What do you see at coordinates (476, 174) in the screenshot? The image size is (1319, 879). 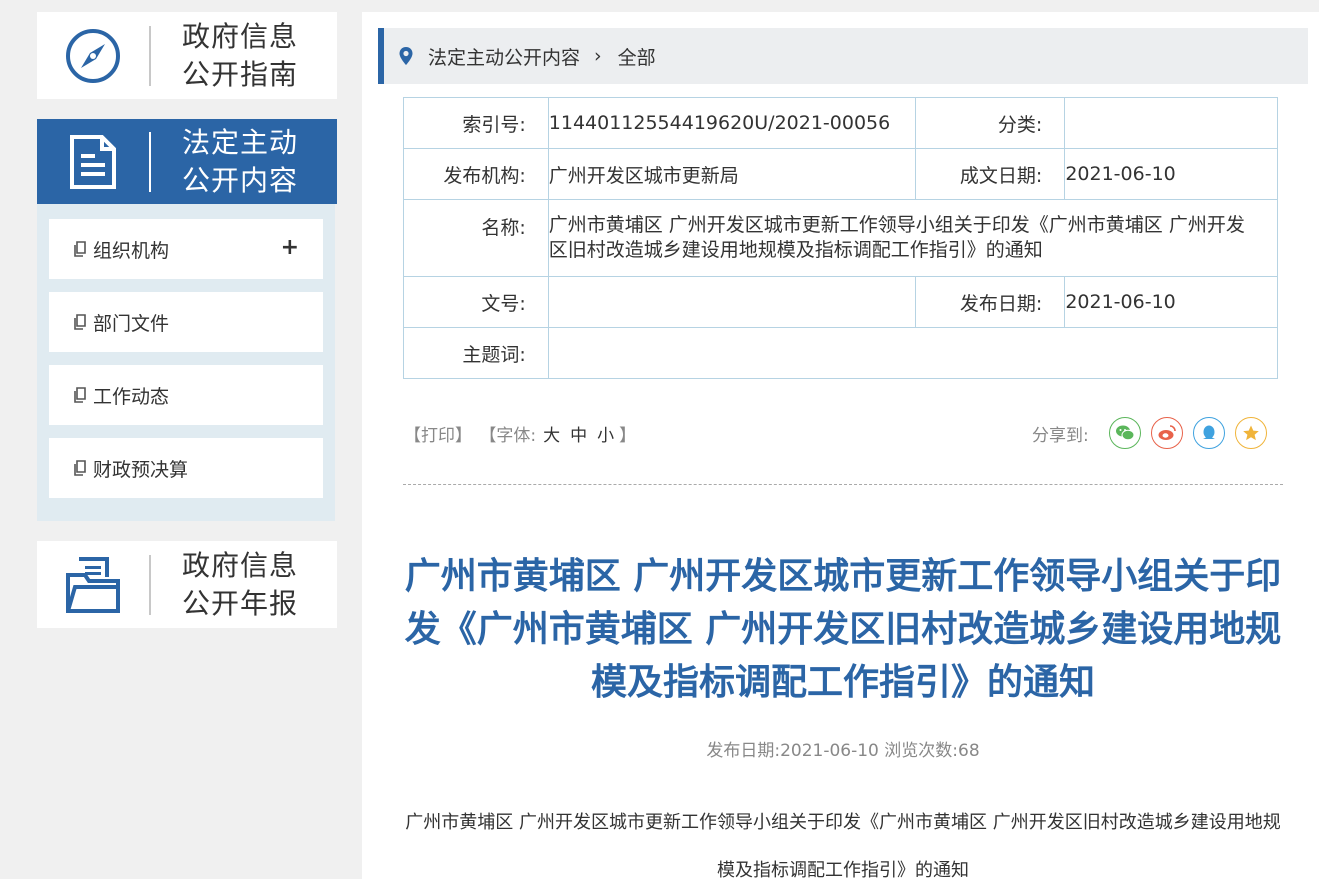 I see `org-label: 发布机构:` at bounding box center [476, 174].